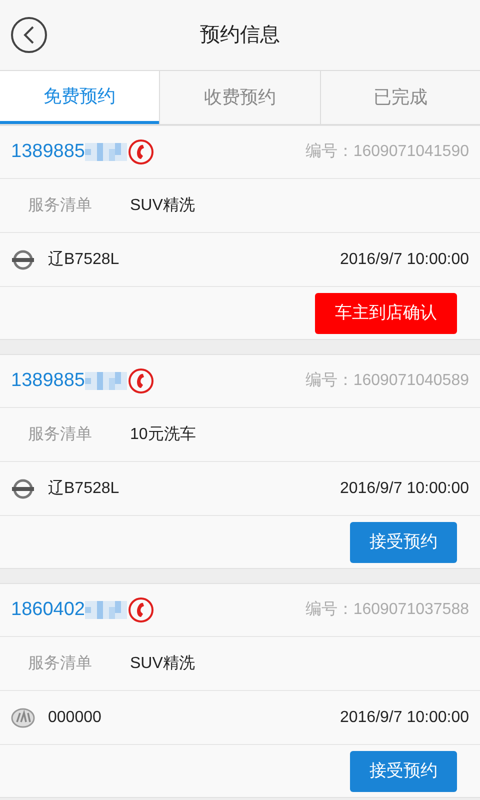 This screenshot has width=480, height=800. Describe the element at coordinates (75, 718) in the screenshot. I see `license-plate: 000000` at that location.